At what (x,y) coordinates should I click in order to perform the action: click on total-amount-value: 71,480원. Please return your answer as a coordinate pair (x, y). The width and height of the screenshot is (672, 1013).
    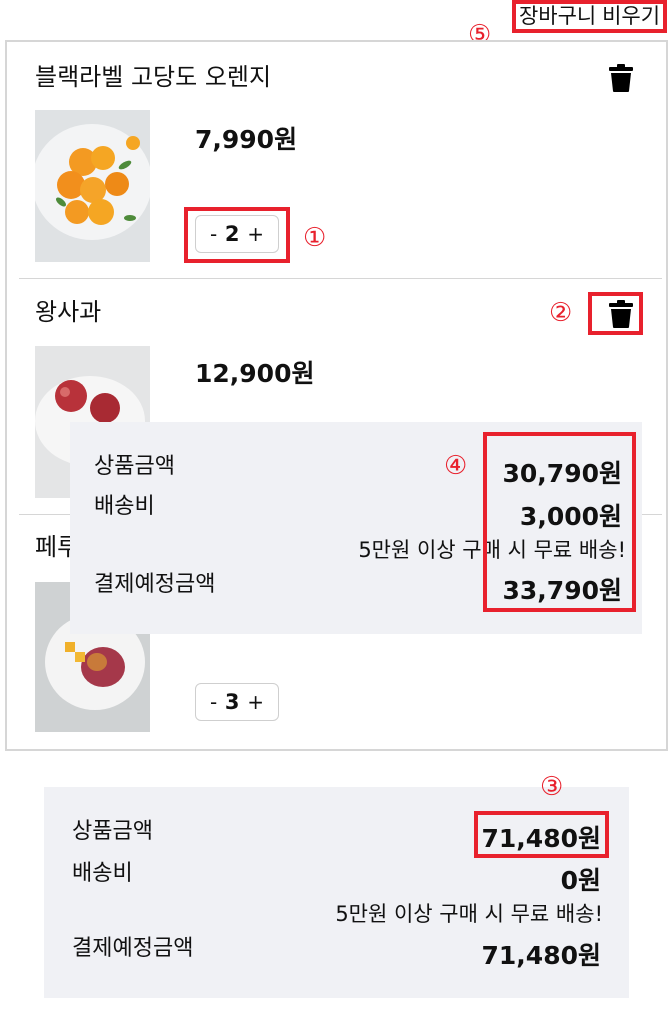
    Looking at the image, I should click on (541, 955).